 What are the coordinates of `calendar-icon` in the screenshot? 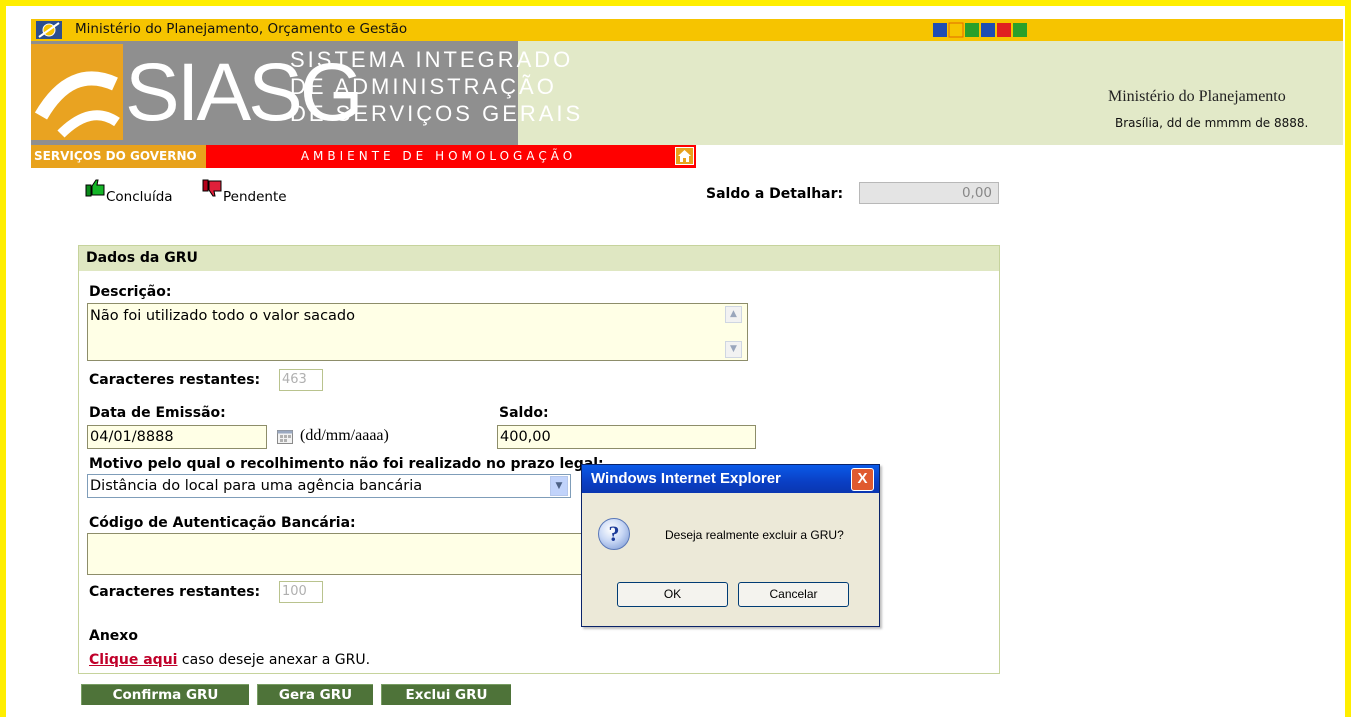 It's located at (285, 436).